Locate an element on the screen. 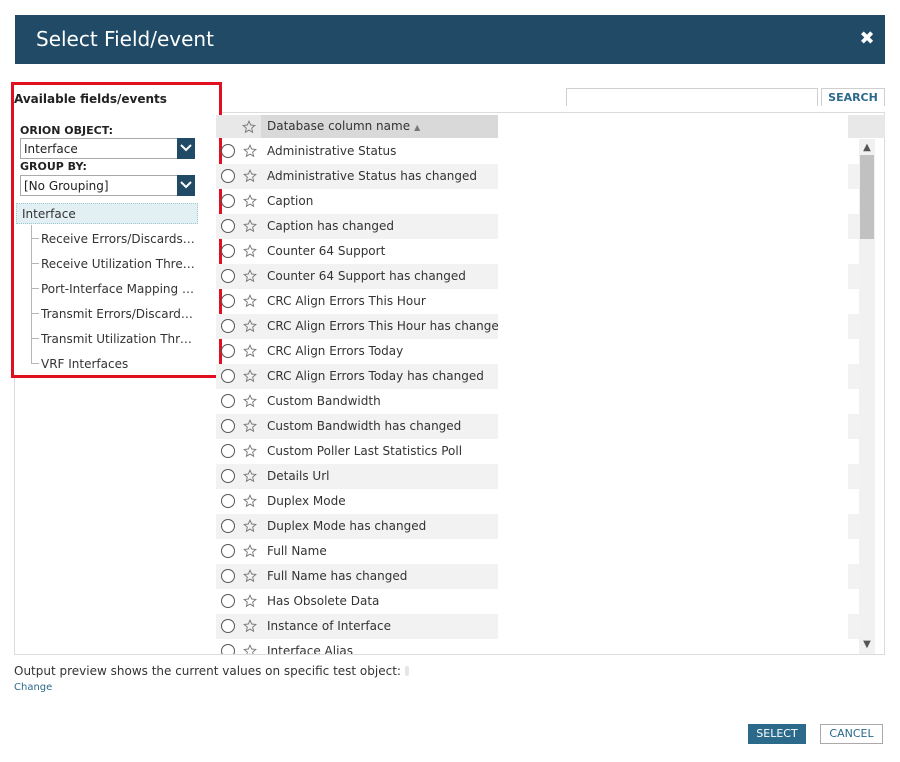 This screenshot has width=900, height=762. field-row: Administrative Status has changed is located at coordinates (357, 176).